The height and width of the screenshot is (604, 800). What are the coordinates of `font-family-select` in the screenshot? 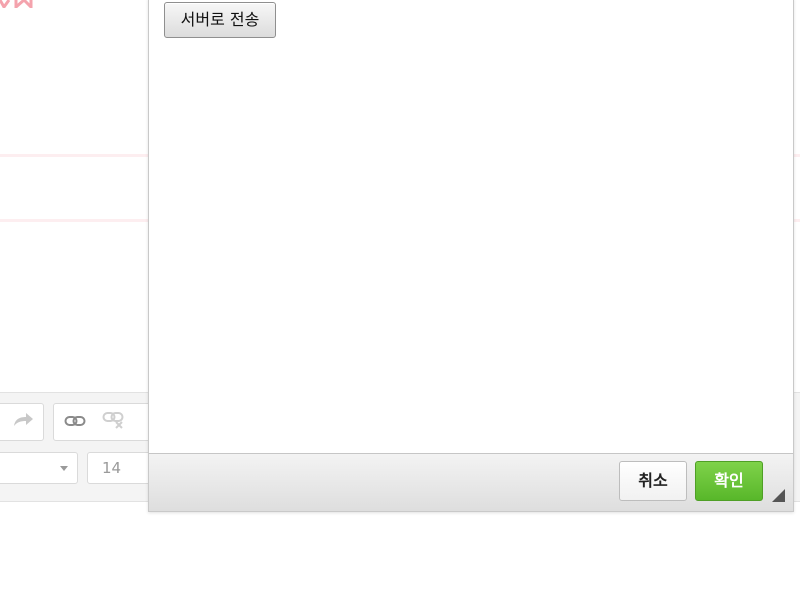 It's located at (39, 468).